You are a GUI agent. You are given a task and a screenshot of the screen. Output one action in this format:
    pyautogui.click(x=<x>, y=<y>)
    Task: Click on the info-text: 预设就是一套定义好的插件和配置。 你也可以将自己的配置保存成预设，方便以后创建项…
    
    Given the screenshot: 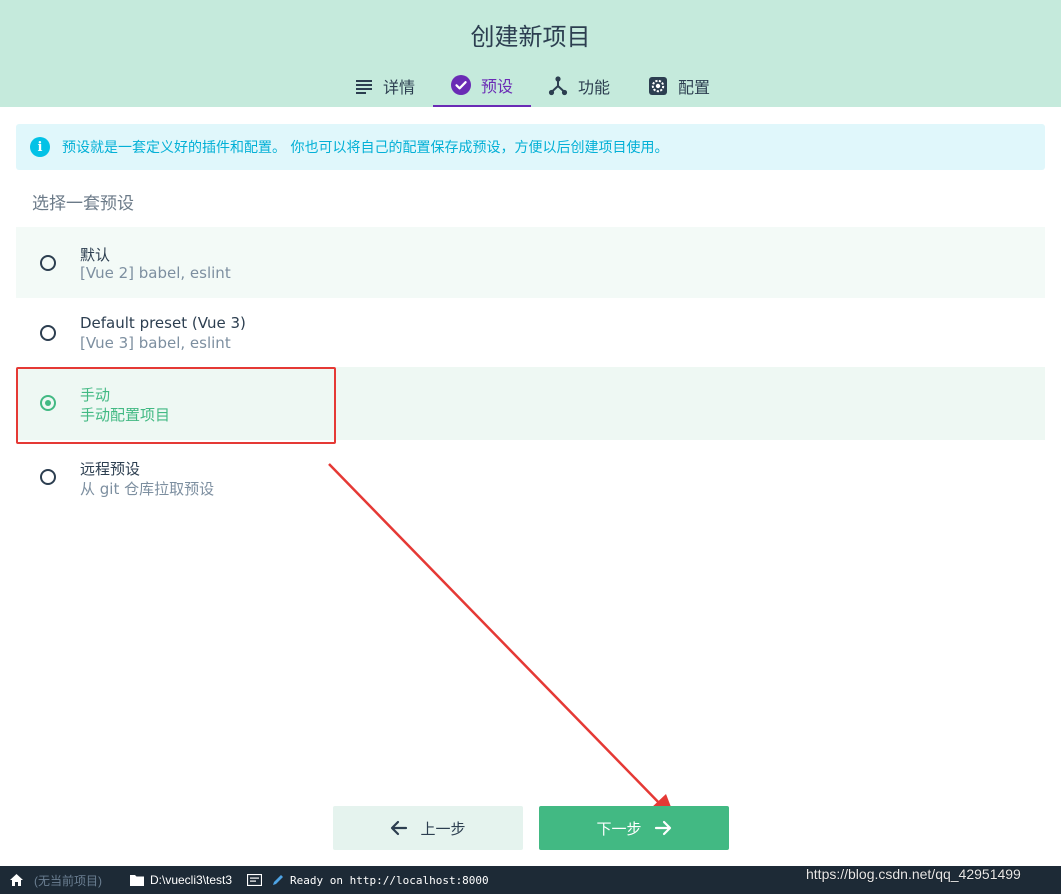 What is the action you would take?
    pyautogui.click(x=365, y=148)
    